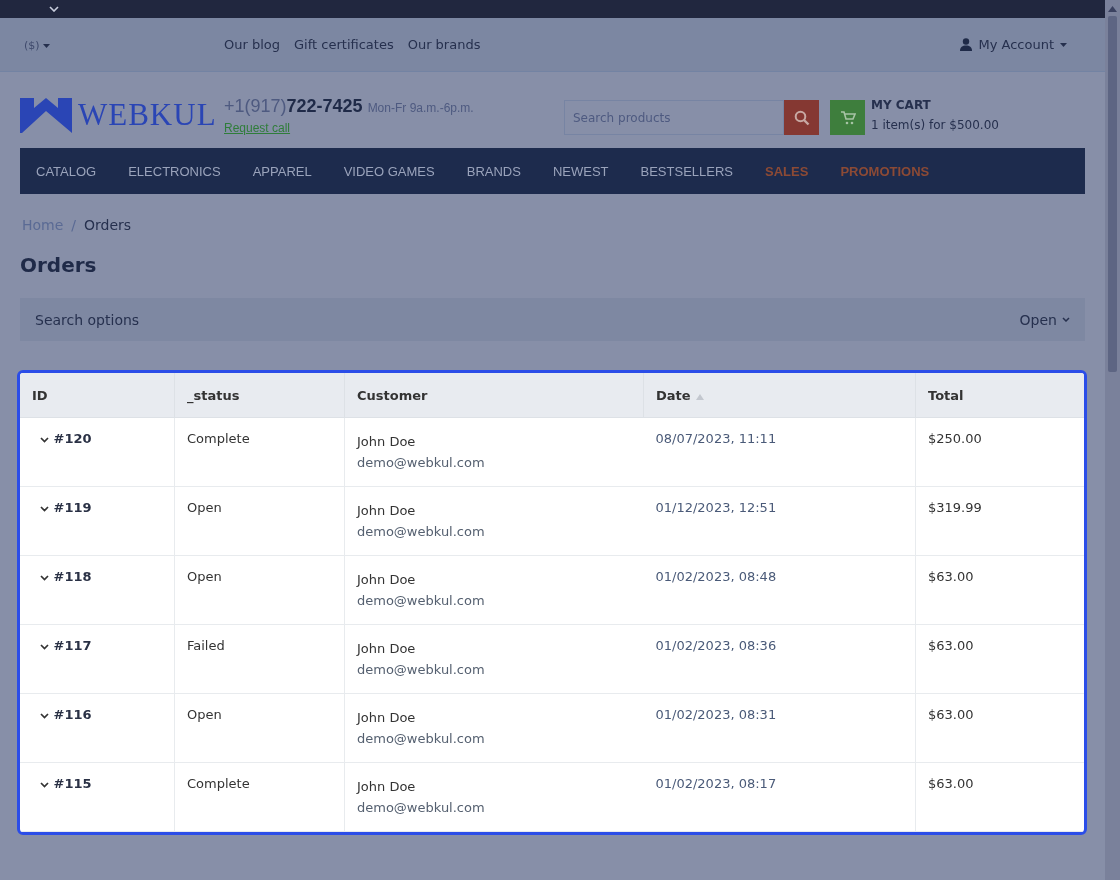 This screenshot has height=880, width=1120. Describe the element at coordinates (493, 171) in the screenshot. I see `nav-item: BRANDS` at that location.